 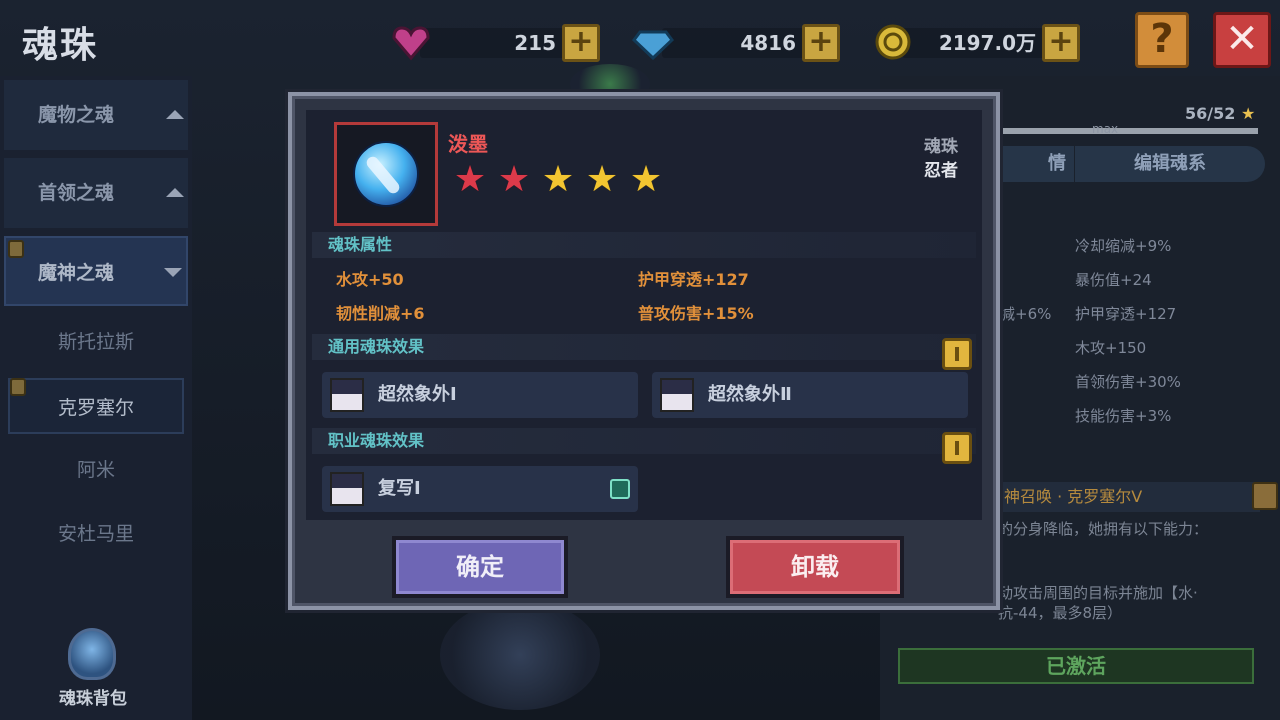 I want to click on confirm-button: 确定, so click(x=480, y=567).